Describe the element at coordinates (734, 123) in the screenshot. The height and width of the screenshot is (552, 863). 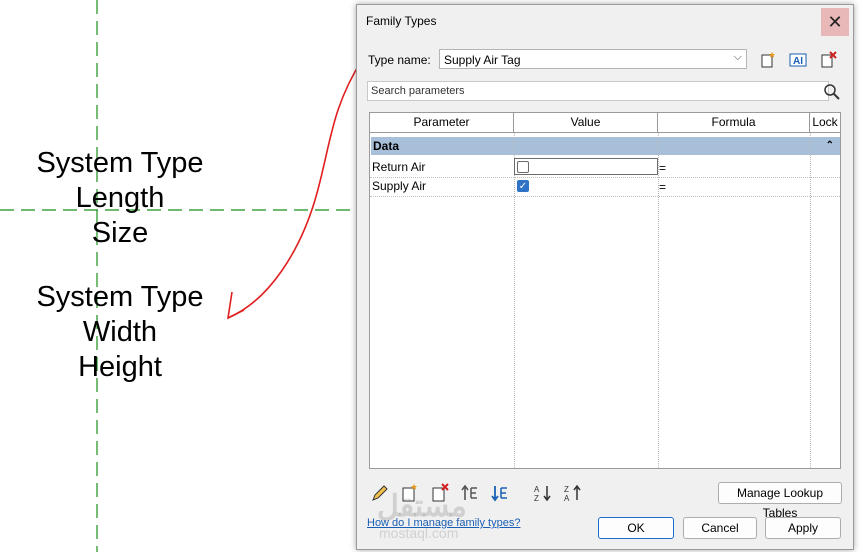
I see `column-header-formula: Formula` at that location.